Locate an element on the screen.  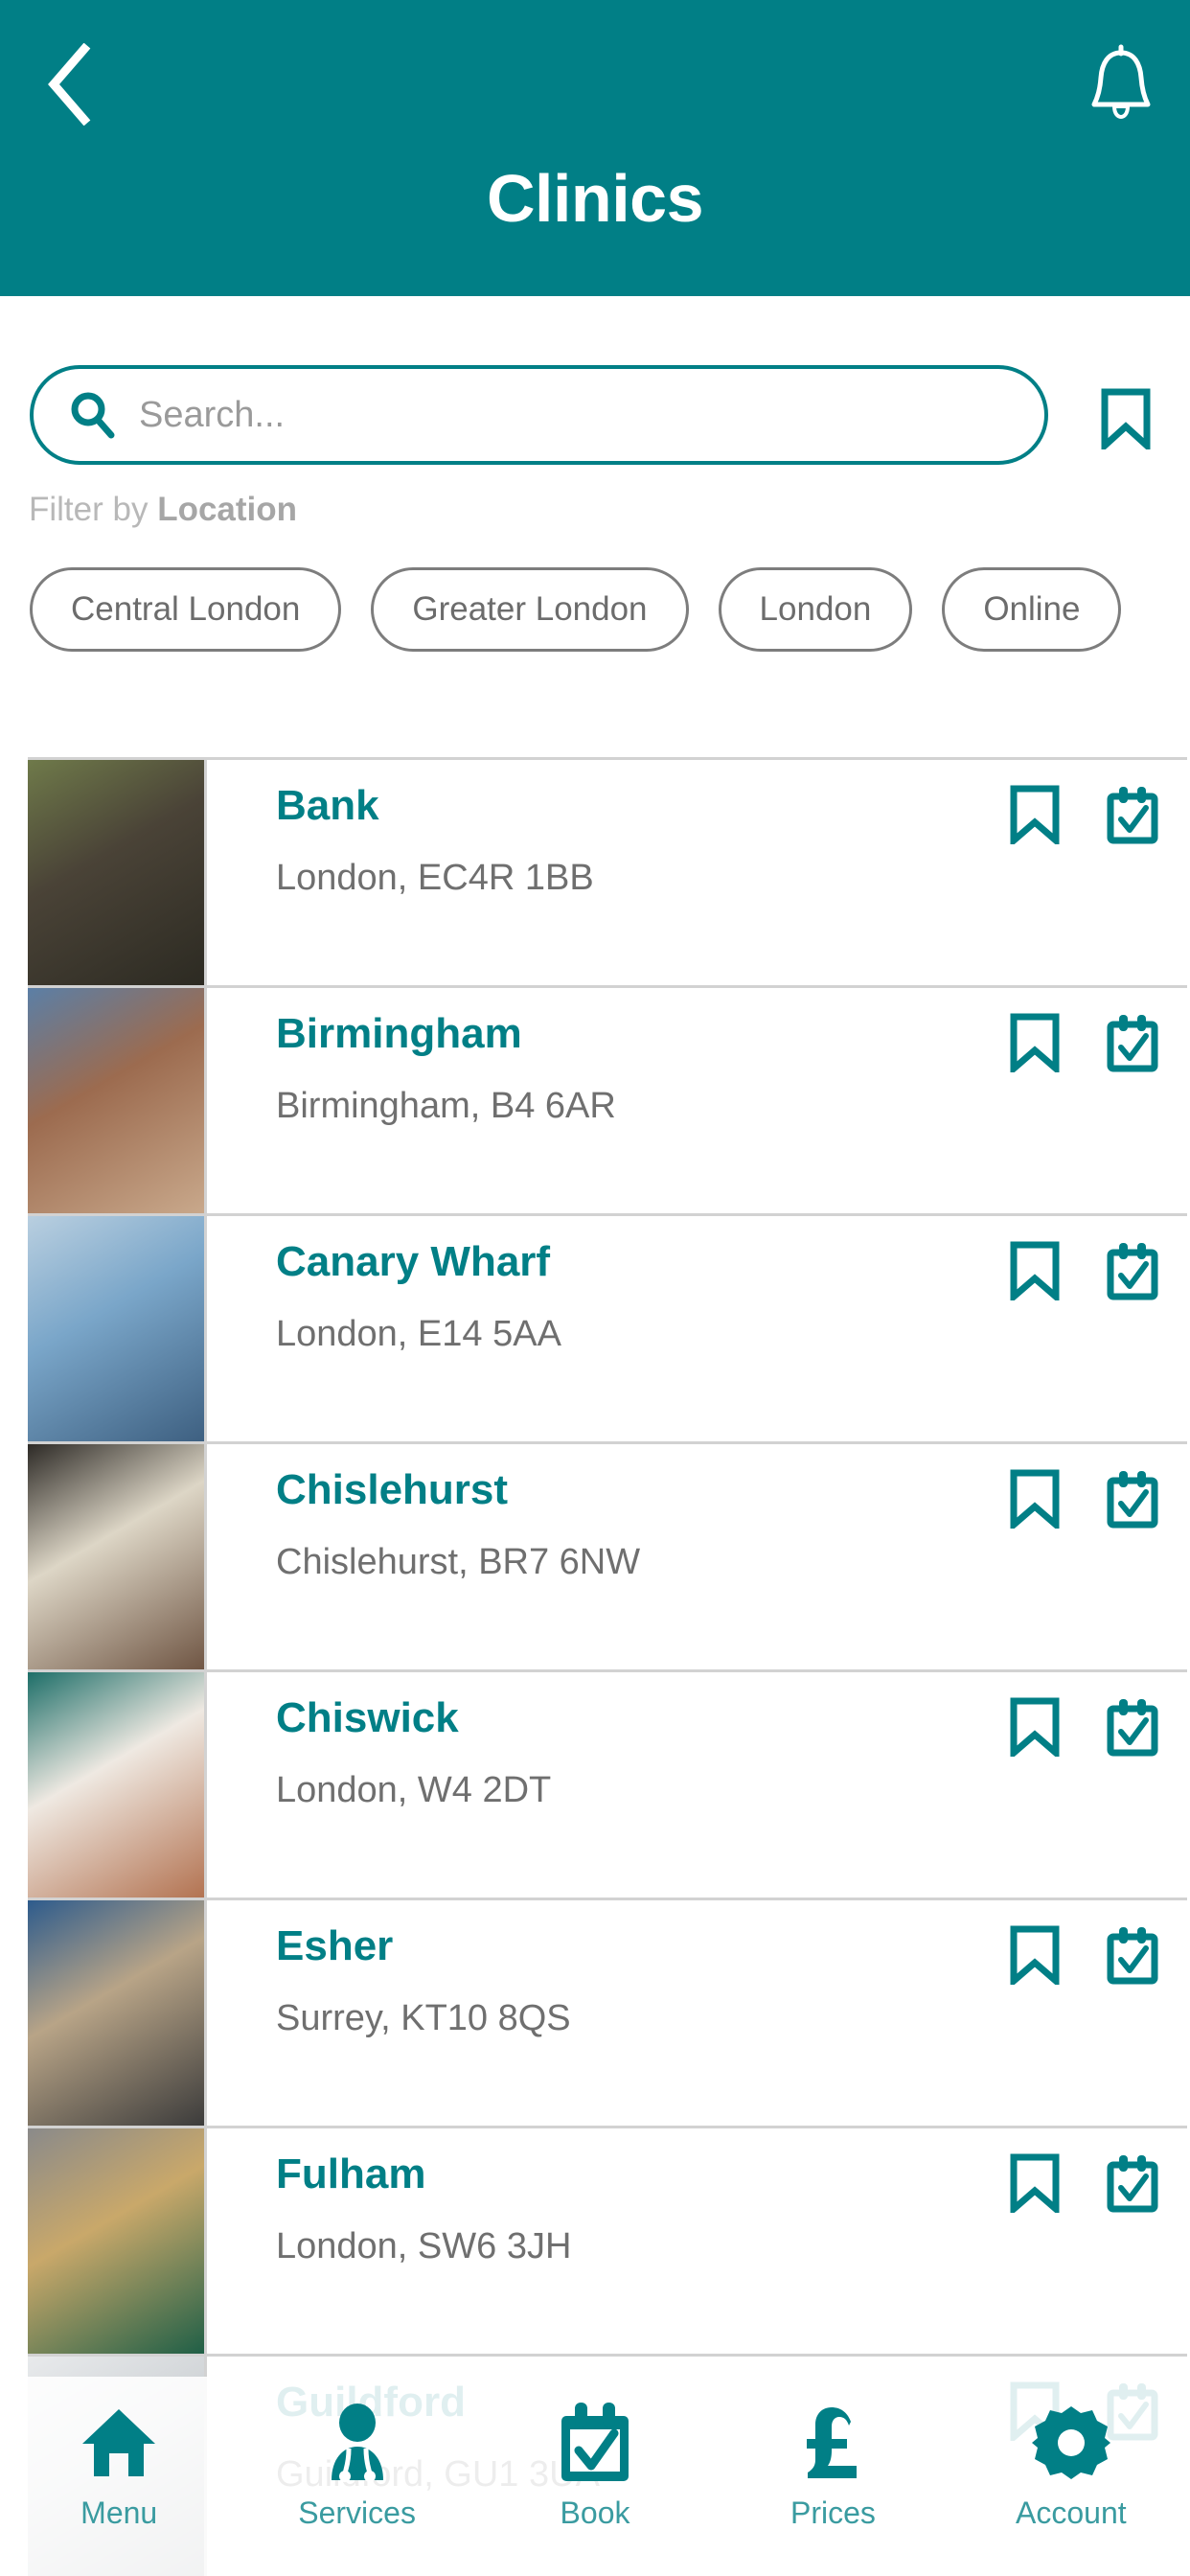
clinic-details: Fulham London, SW6 3JH is located at coordinates (696, 2242).